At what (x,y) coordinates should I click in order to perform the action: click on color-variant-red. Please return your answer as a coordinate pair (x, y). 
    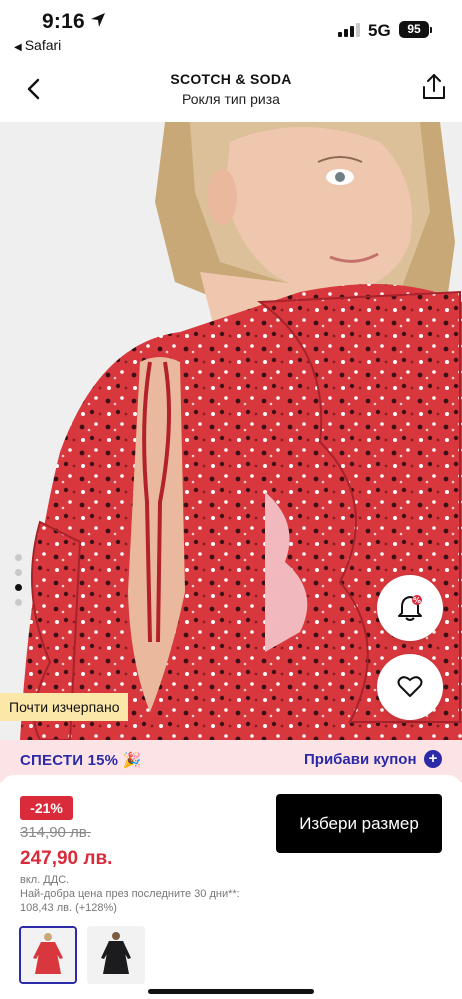
    Looking at the image, I should click on (48, 955).